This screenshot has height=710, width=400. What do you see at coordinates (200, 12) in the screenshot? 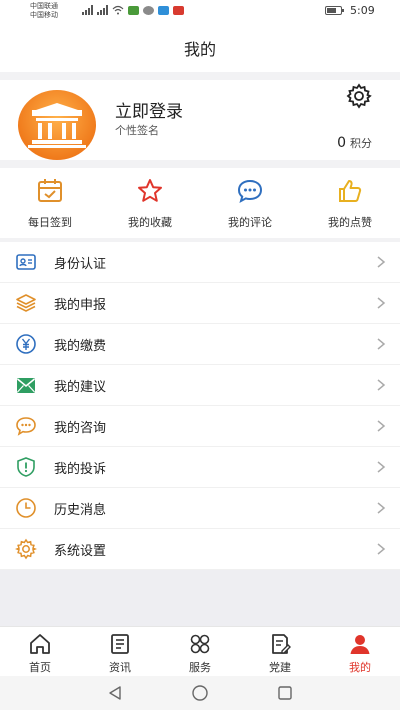
I see `status-bar: 中国联通 中国移动 5:09` at bounding box center [200, 12].